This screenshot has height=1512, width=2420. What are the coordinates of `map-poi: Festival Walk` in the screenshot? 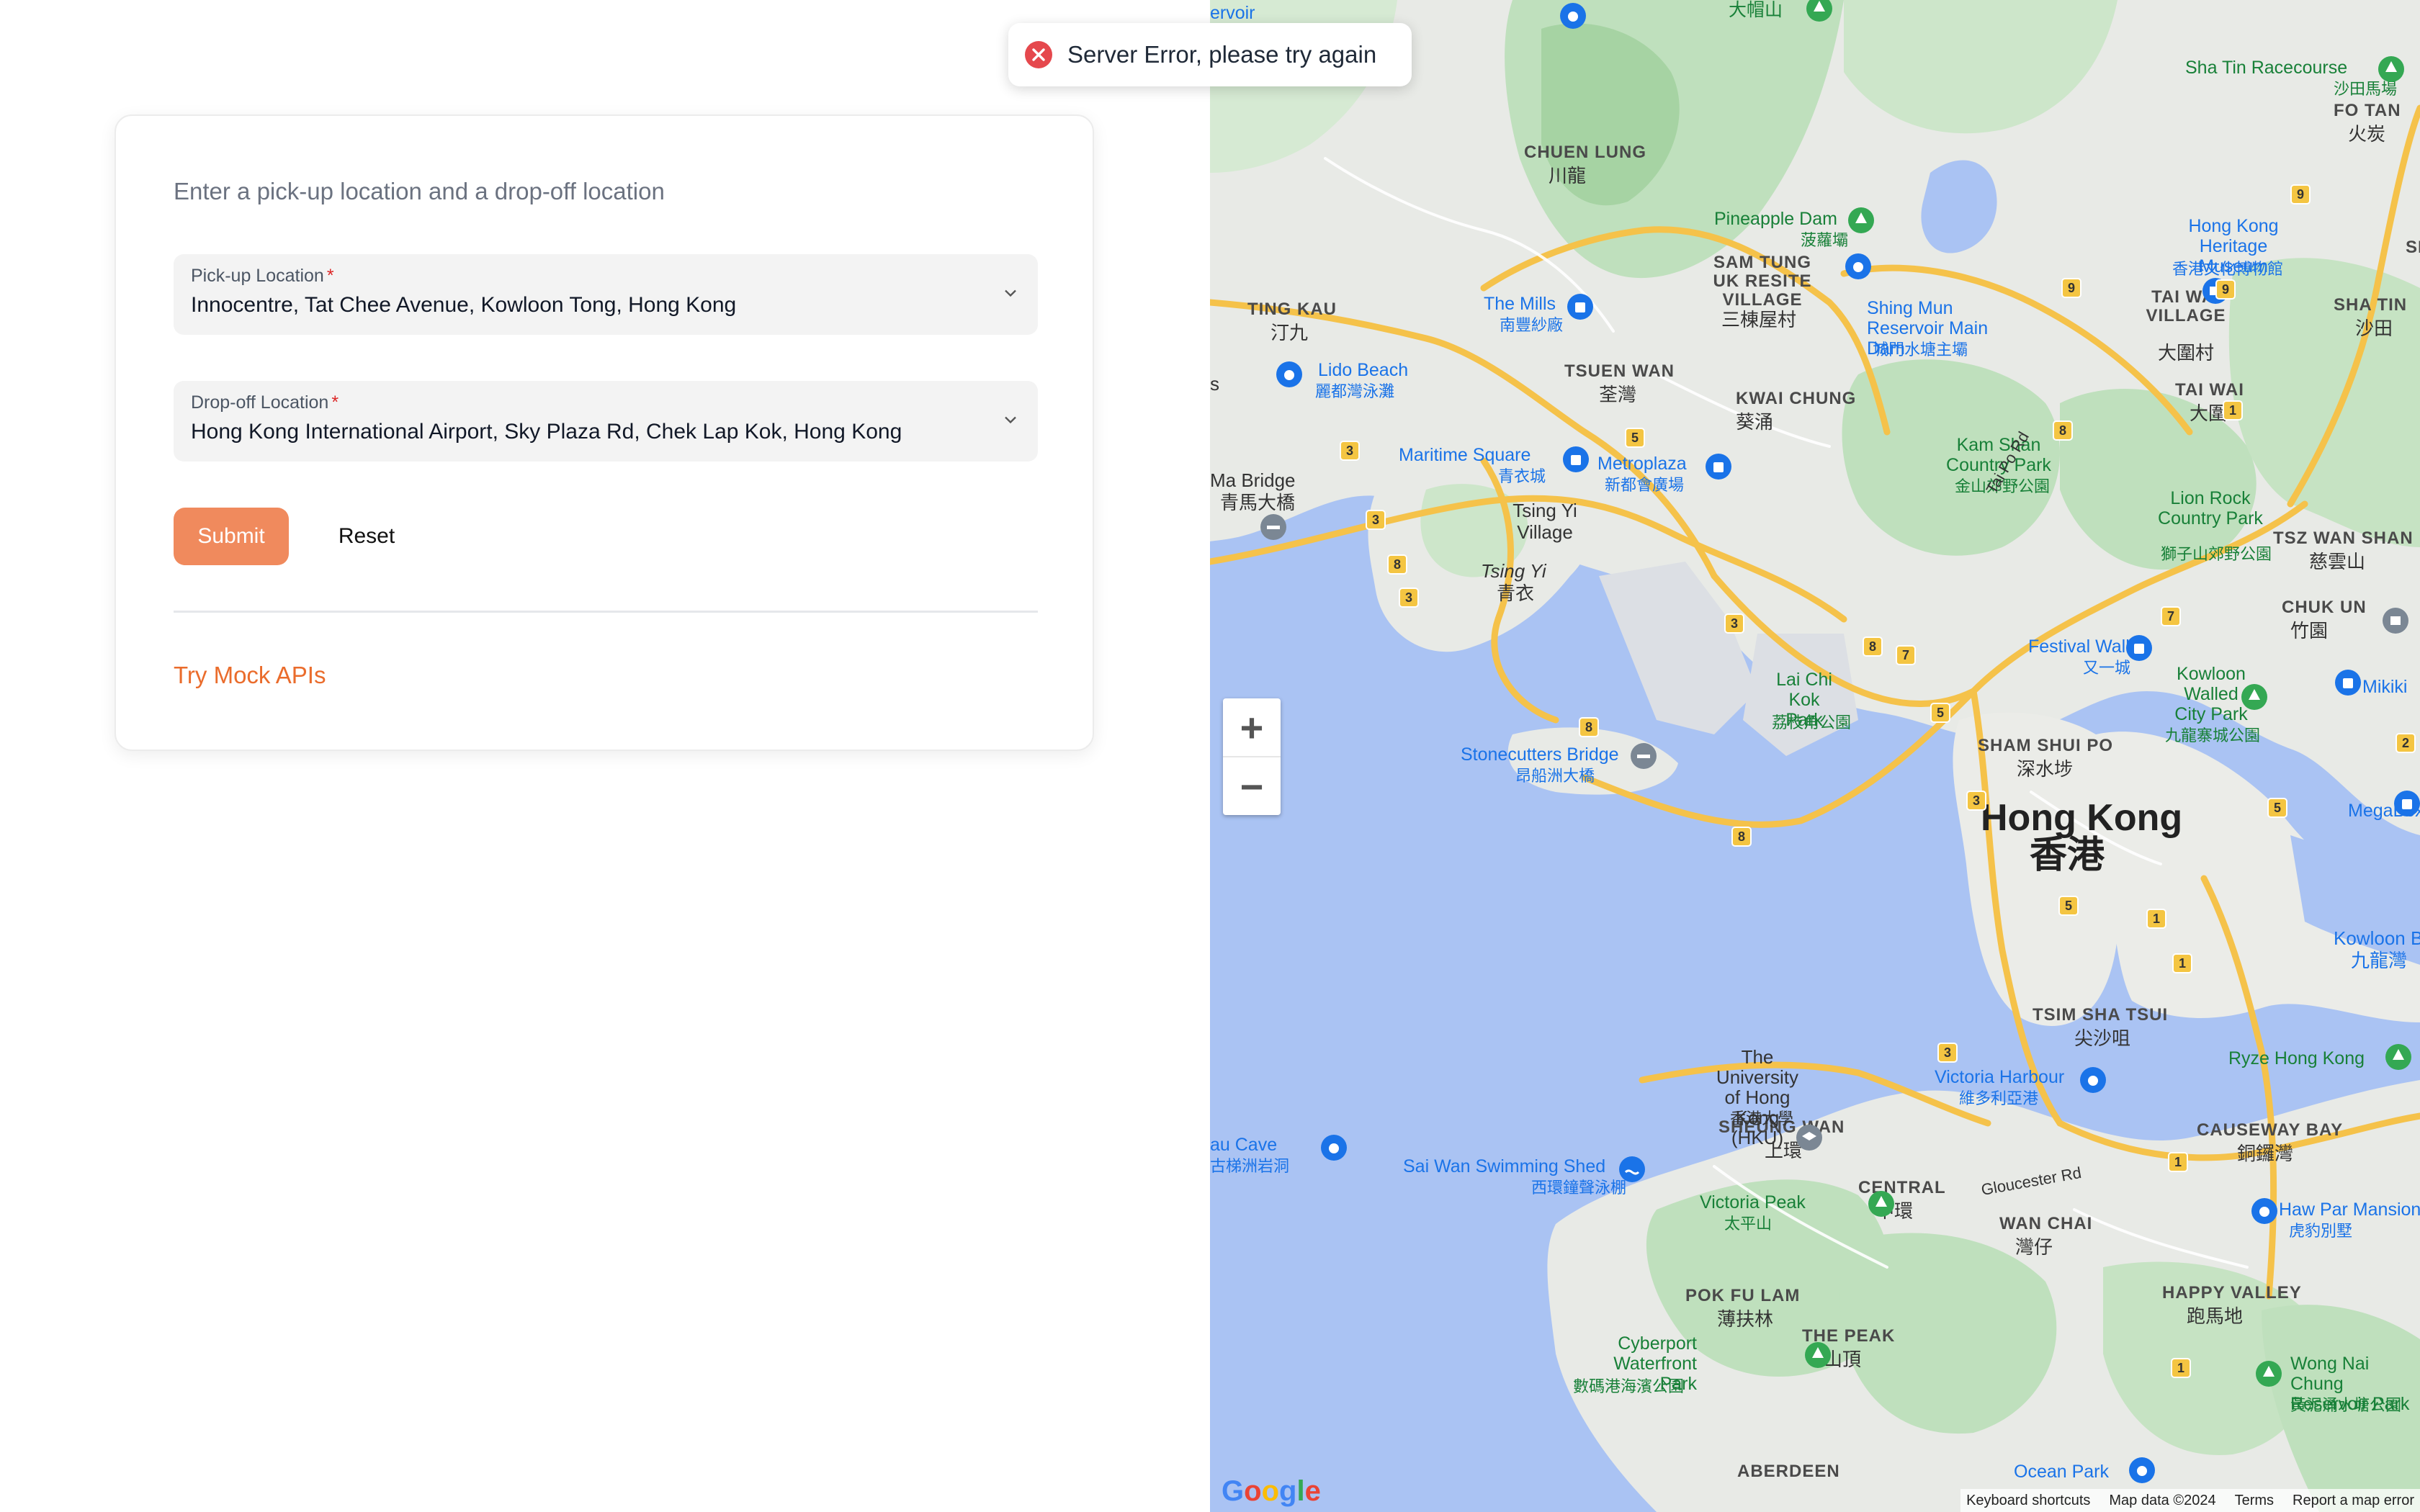 It's located at (2081, 646).